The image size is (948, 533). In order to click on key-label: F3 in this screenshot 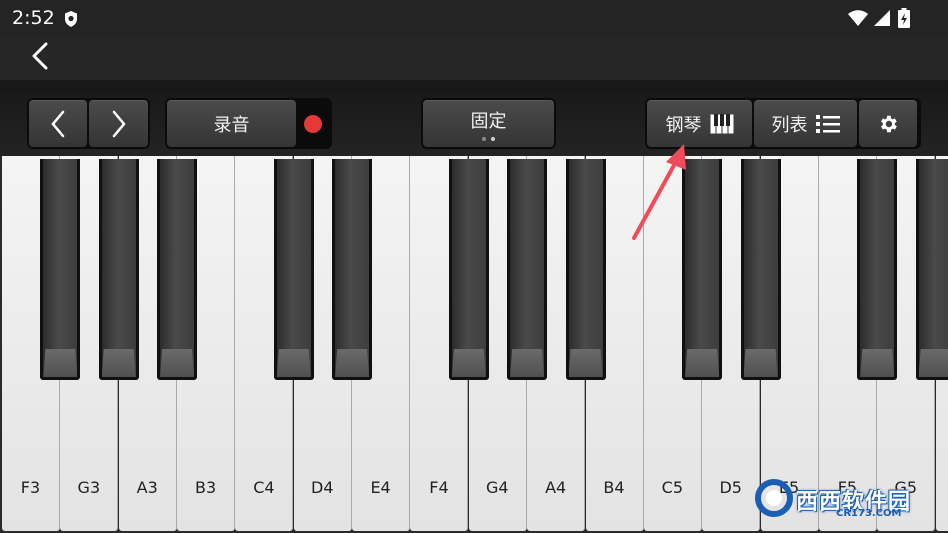, I will do `click(30, 487)`.